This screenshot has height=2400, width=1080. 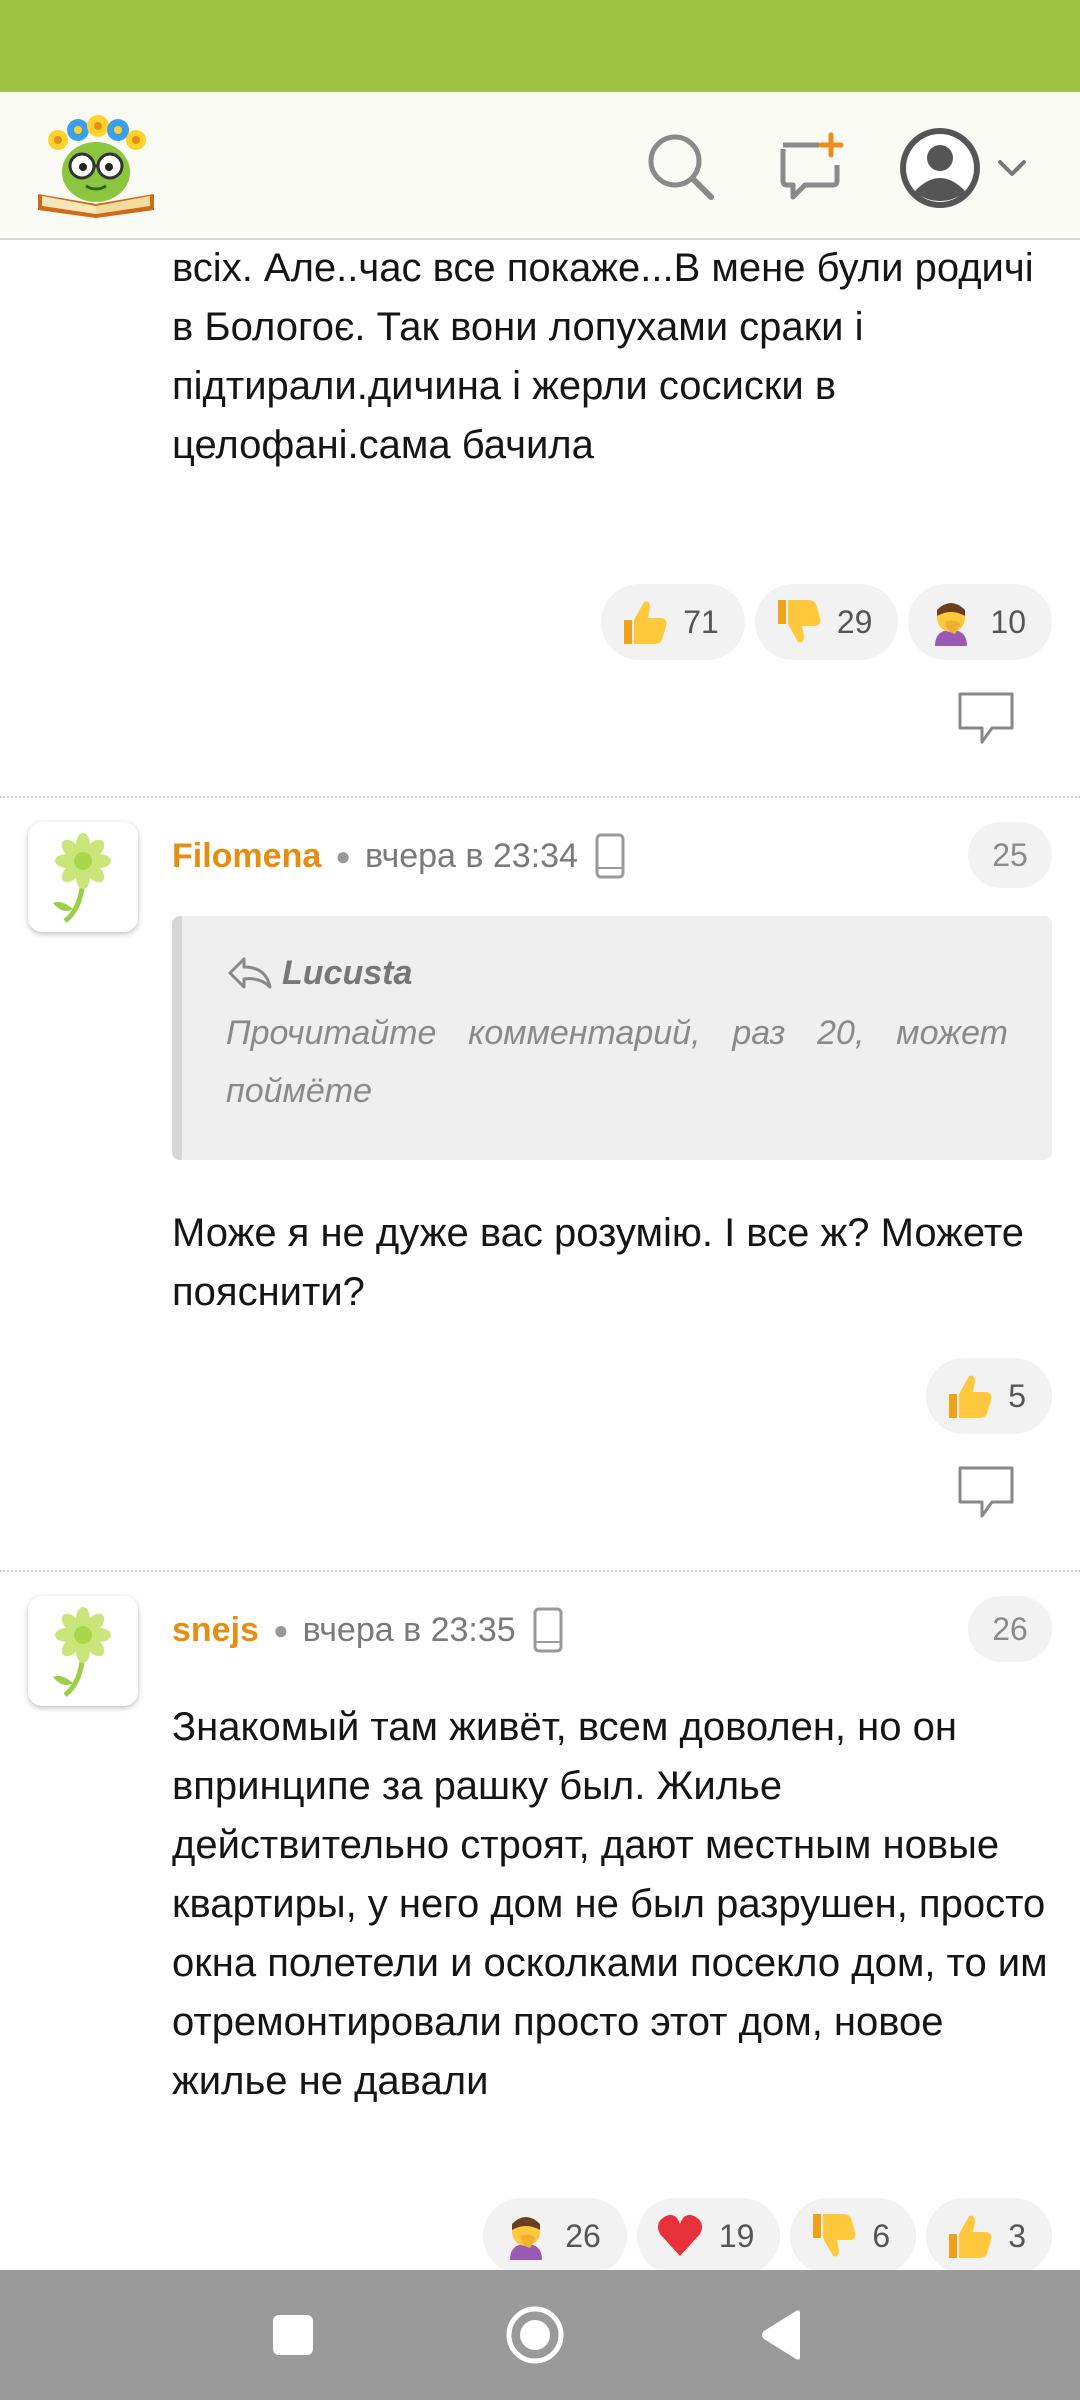 I want to click on comment-meta: snejs ● вчера в 23:35, so click(x=368, y=1630).